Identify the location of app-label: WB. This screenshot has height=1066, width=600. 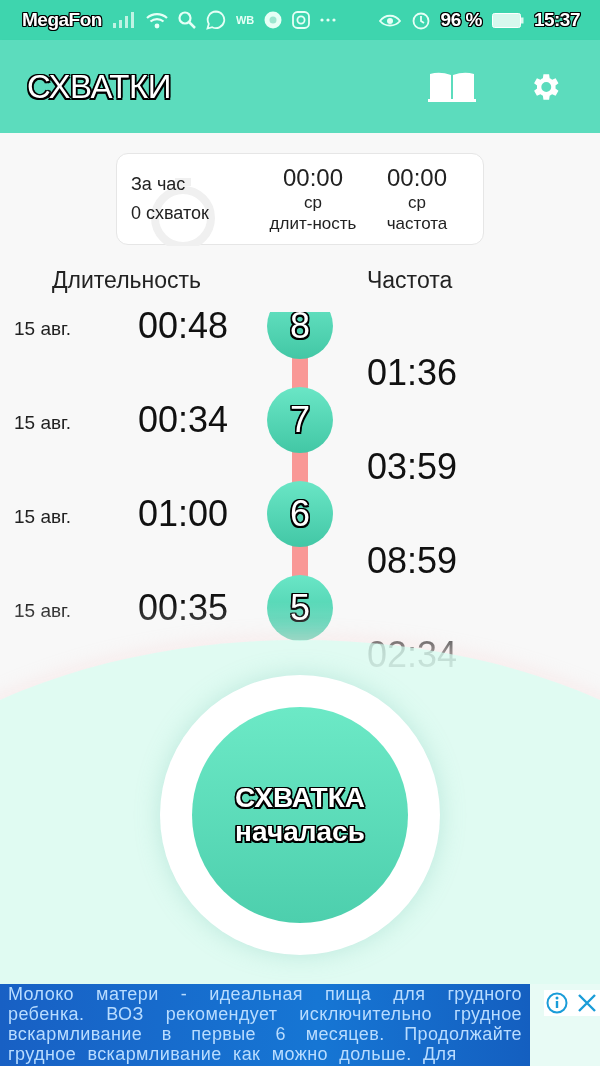
(245, 20).